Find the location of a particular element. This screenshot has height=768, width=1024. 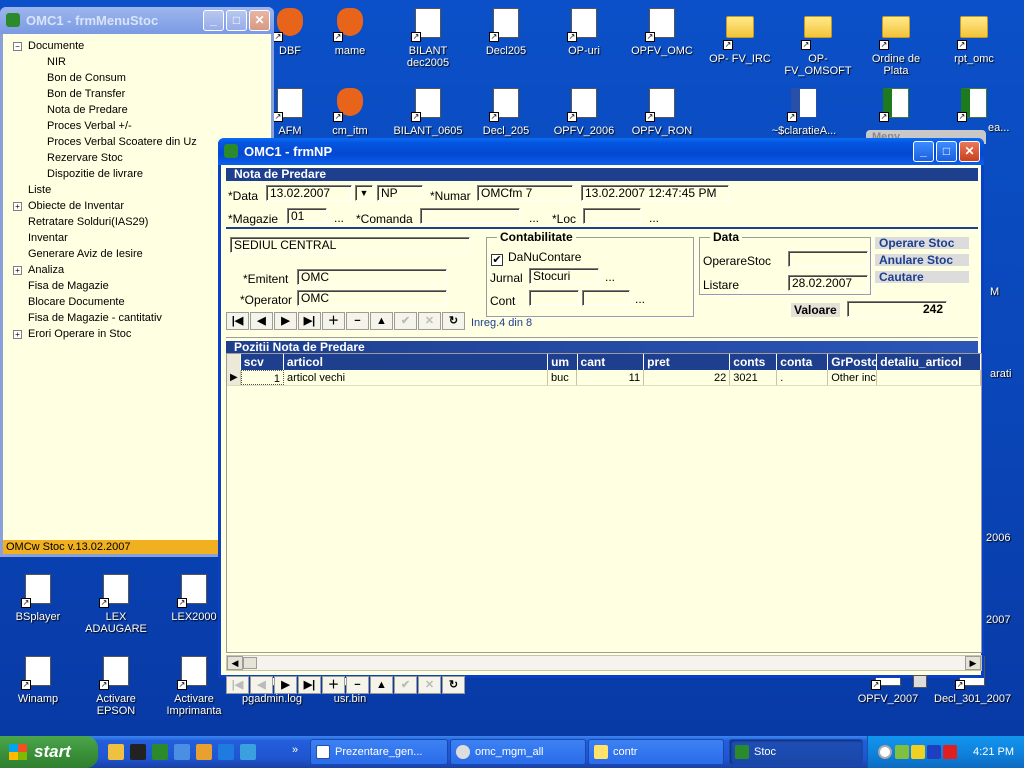

table-cell: articol vechi is located at coordinates (416, 377).